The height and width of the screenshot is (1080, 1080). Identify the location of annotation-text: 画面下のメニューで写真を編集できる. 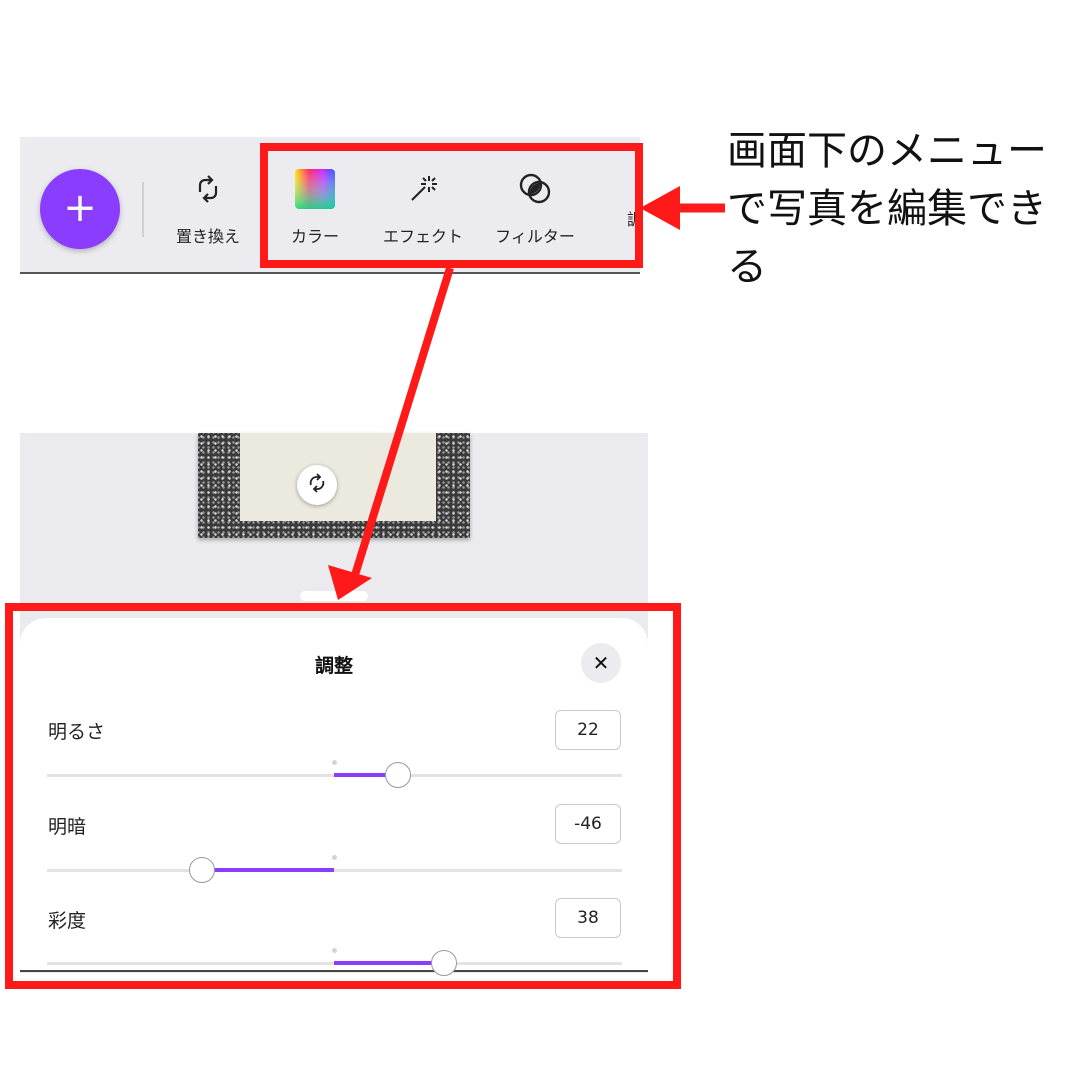
(887, 209).